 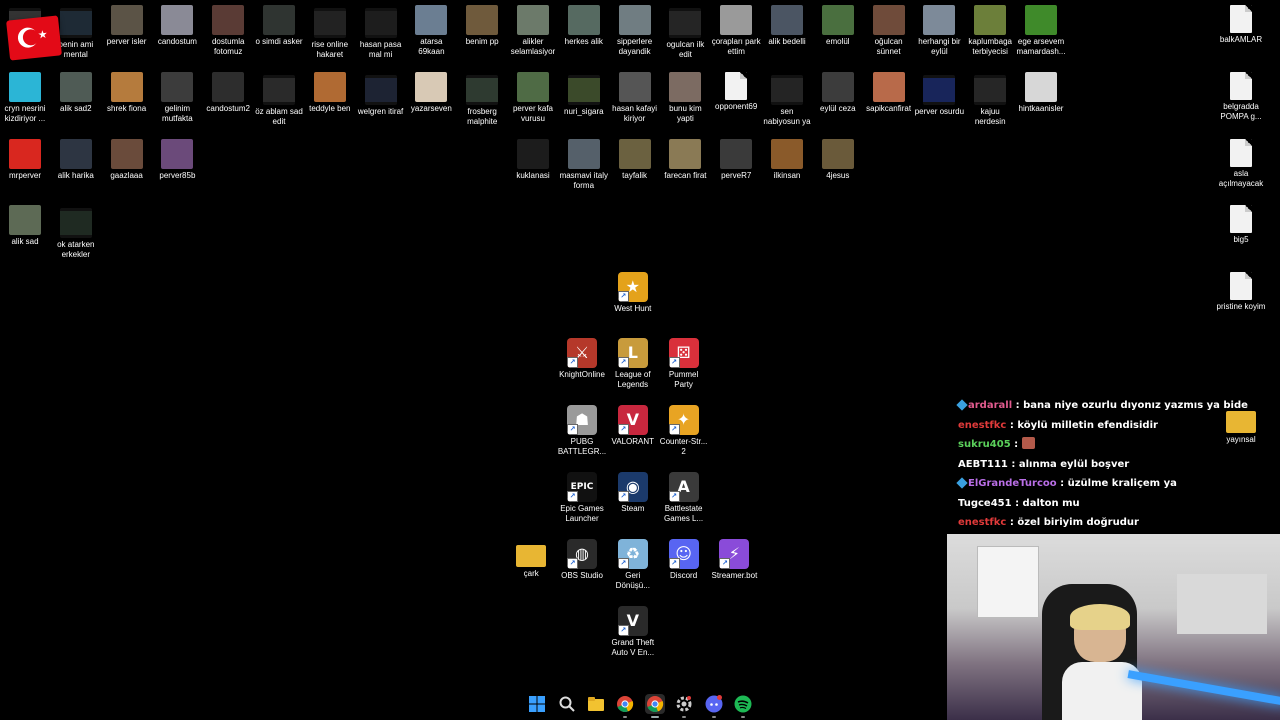 I want to click on desktop-icon-nuri-sigara: nuri_sigara, so click(x=584, y=94).